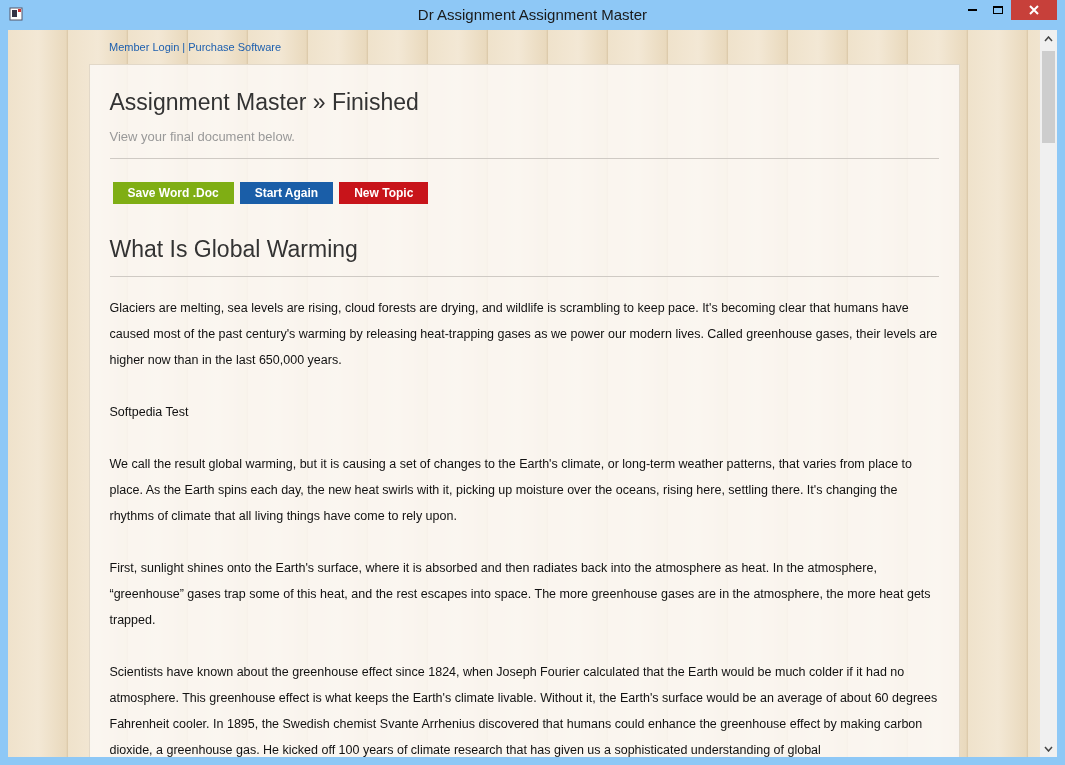  Describe the element at coordinates (384, 193) in the screenshot. I see `action-button: New Topic` at that location.